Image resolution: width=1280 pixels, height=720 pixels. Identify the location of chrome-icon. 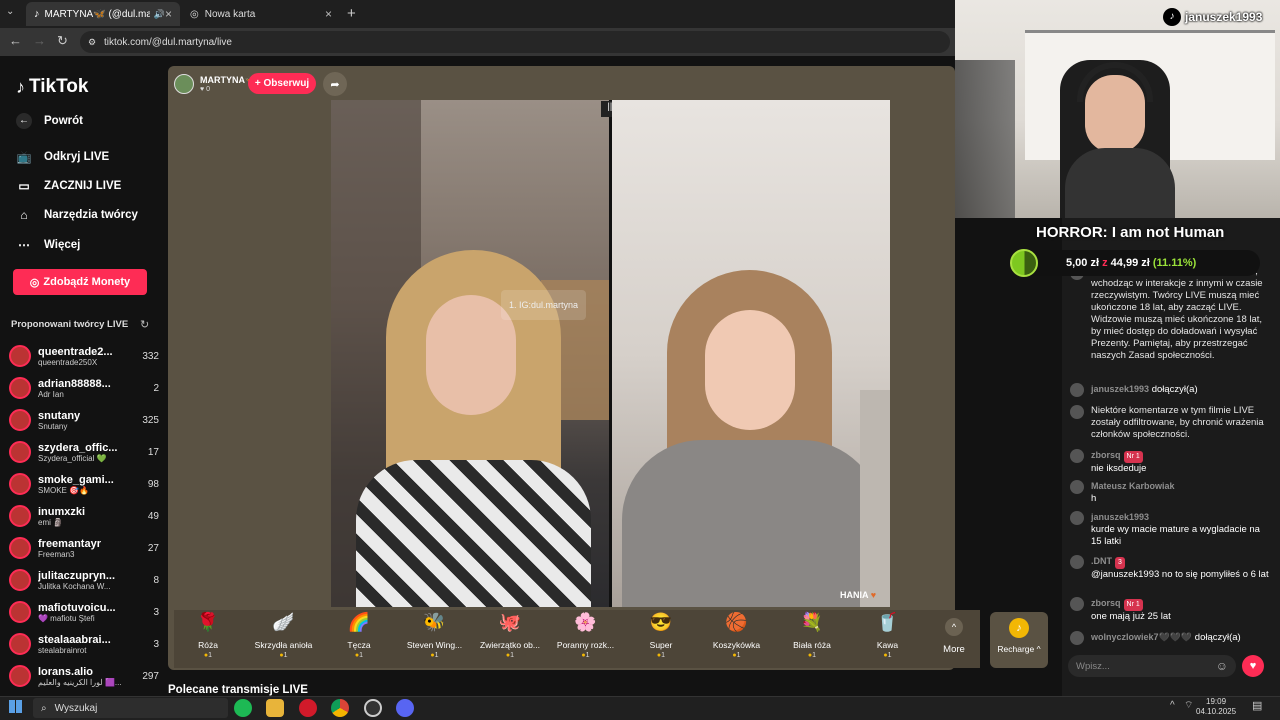
(340, 708).